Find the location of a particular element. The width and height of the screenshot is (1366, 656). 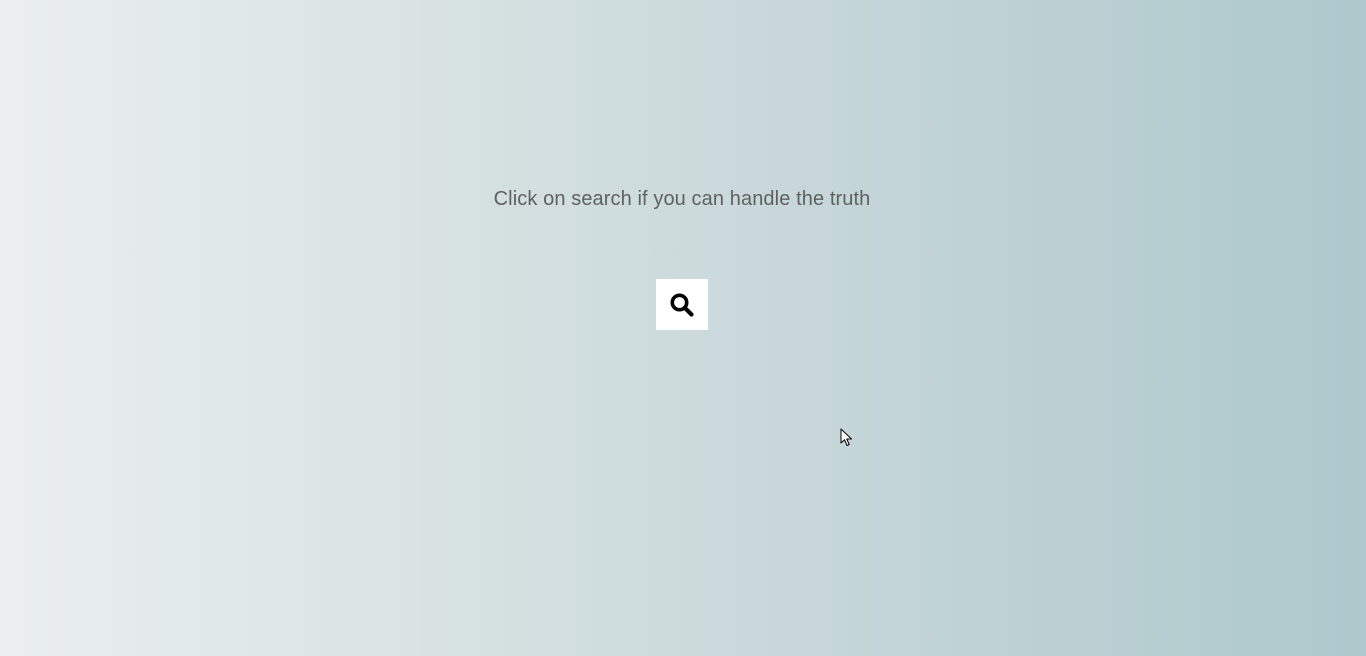

mouse-cursor-icon is located at coordinates (846, 437).